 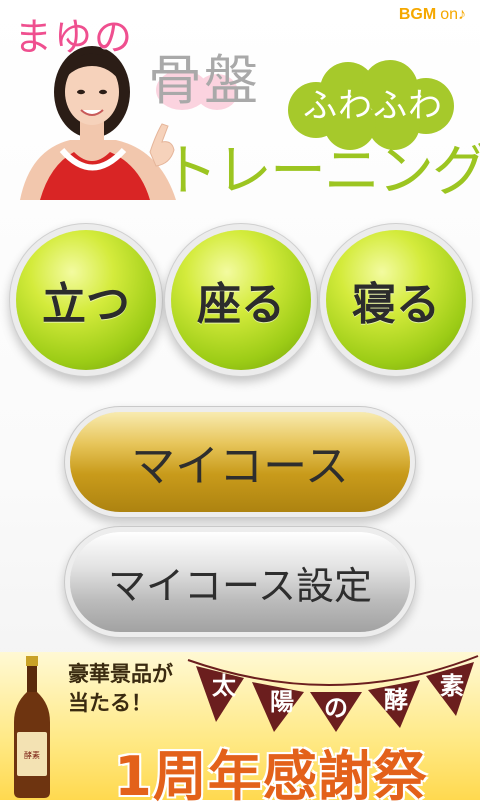 What do you see at coordinates (241, 304) in the screenshot?
I see `sit-button-label: 座る` at bounding box center [241, 304].